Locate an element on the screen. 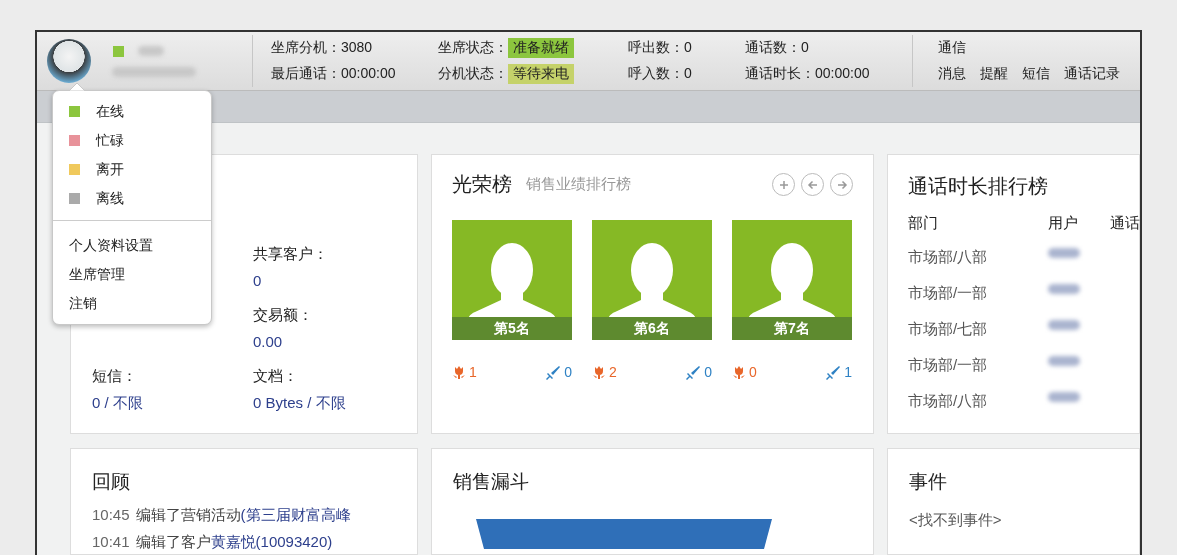  entry-link: 黄嘉悦(10093420) is located at coordinates (271, 541).